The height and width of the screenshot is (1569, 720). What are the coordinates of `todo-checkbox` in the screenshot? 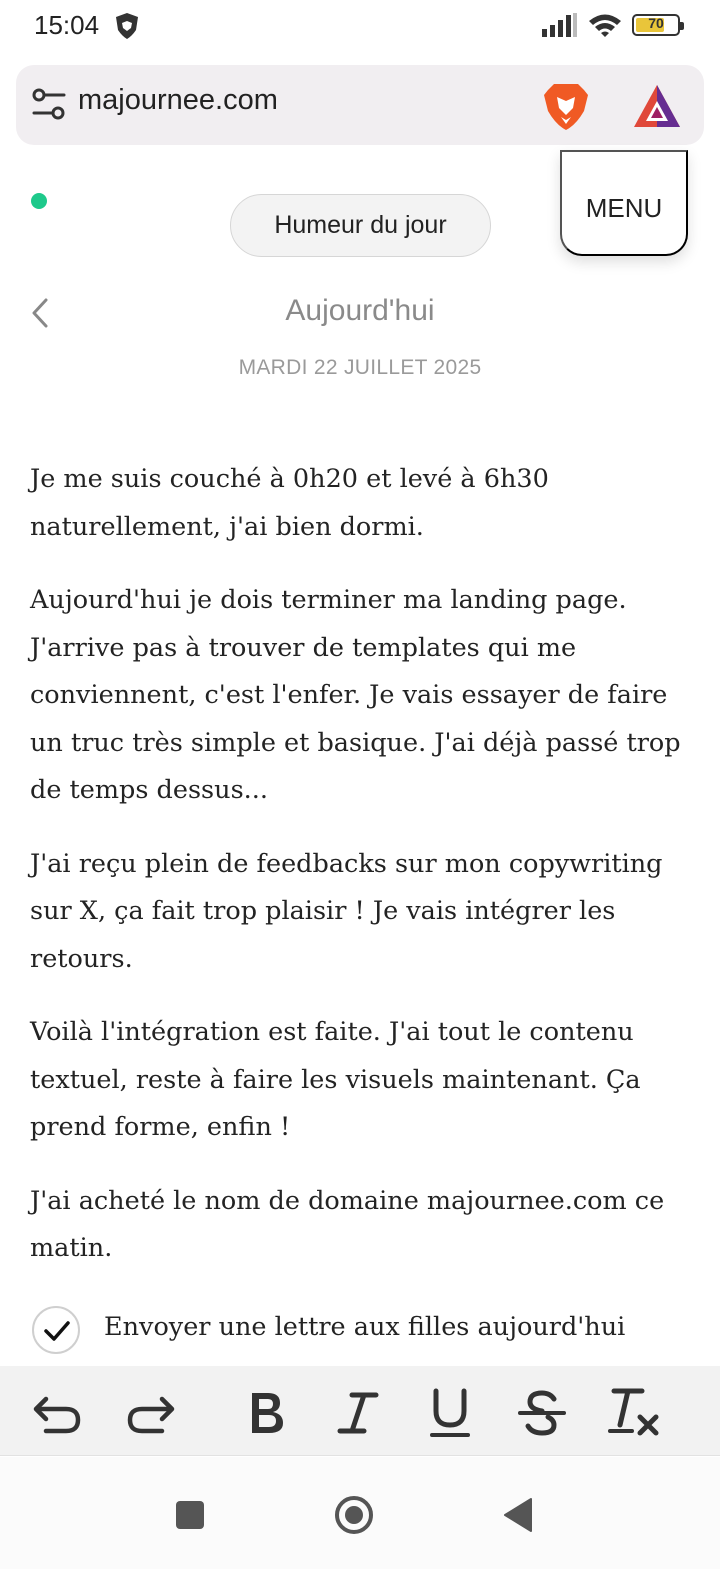 It's located at (56, 1330).